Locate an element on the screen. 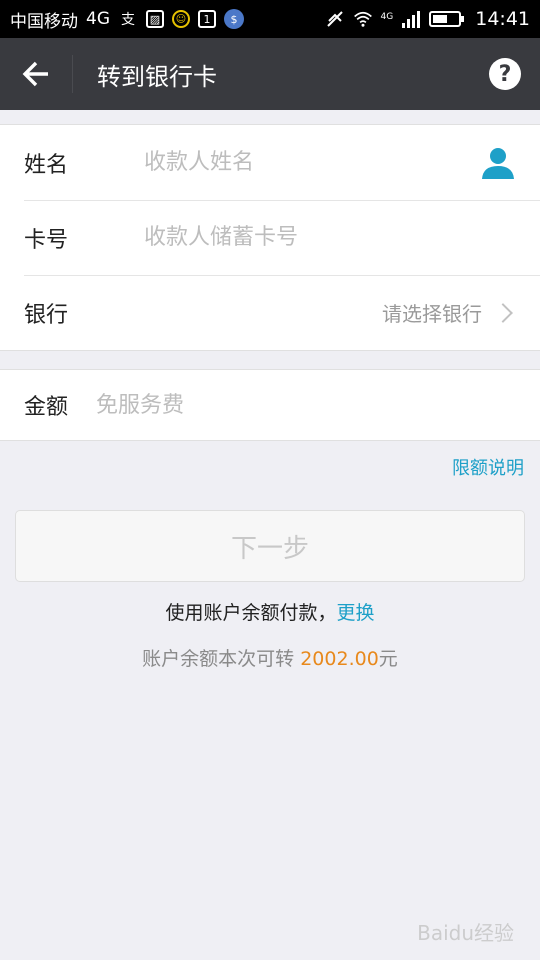  zhifubao-icon: 支 is located at coordinates (128, 20).